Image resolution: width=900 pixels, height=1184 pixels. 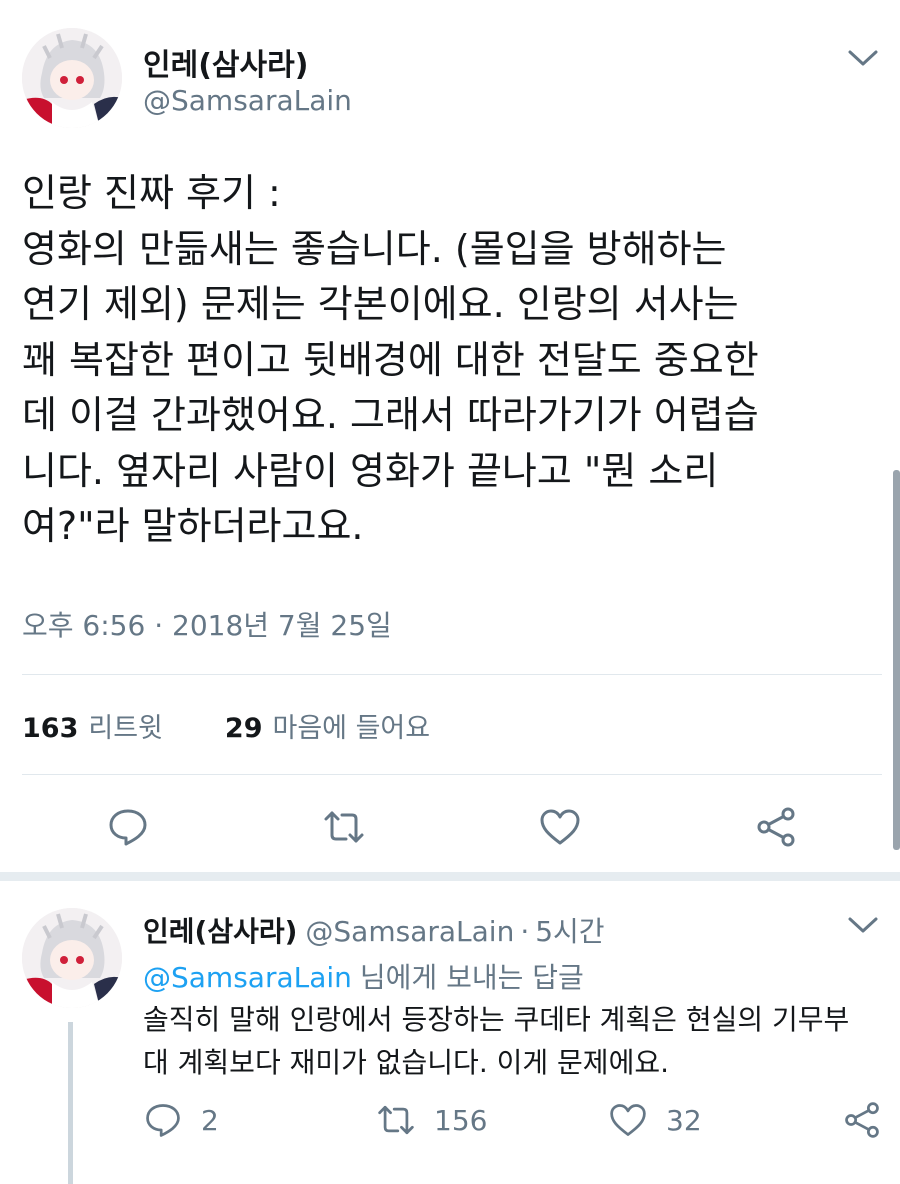 What do you see at coordinates (569, 931) in the screenshot?
I see `reply-time: 5시간` at bounding box center [569, 931].